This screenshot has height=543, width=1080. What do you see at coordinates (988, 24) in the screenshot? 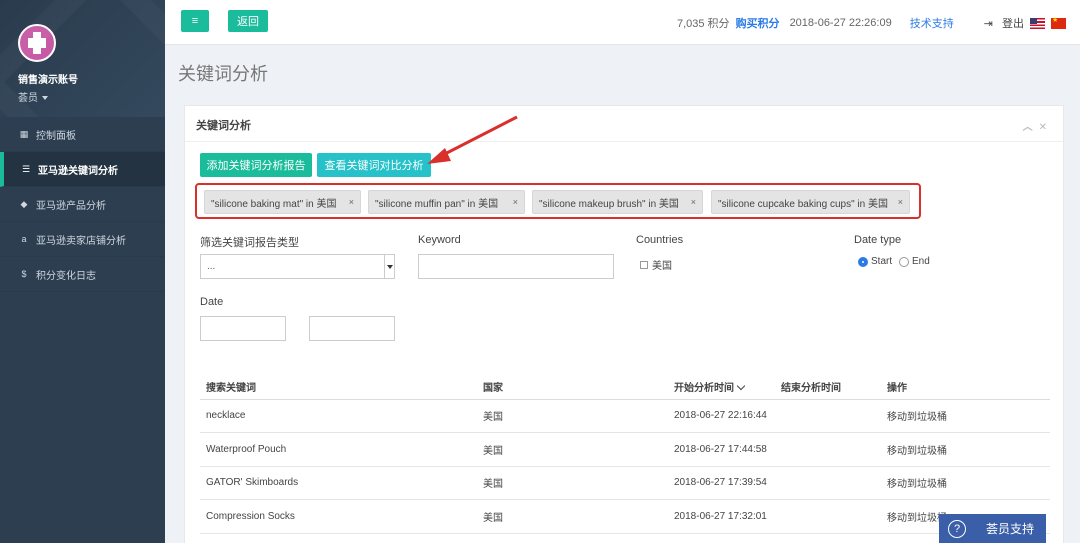
I see `logout-icon: ⇥` at bounding box center [988, 24].